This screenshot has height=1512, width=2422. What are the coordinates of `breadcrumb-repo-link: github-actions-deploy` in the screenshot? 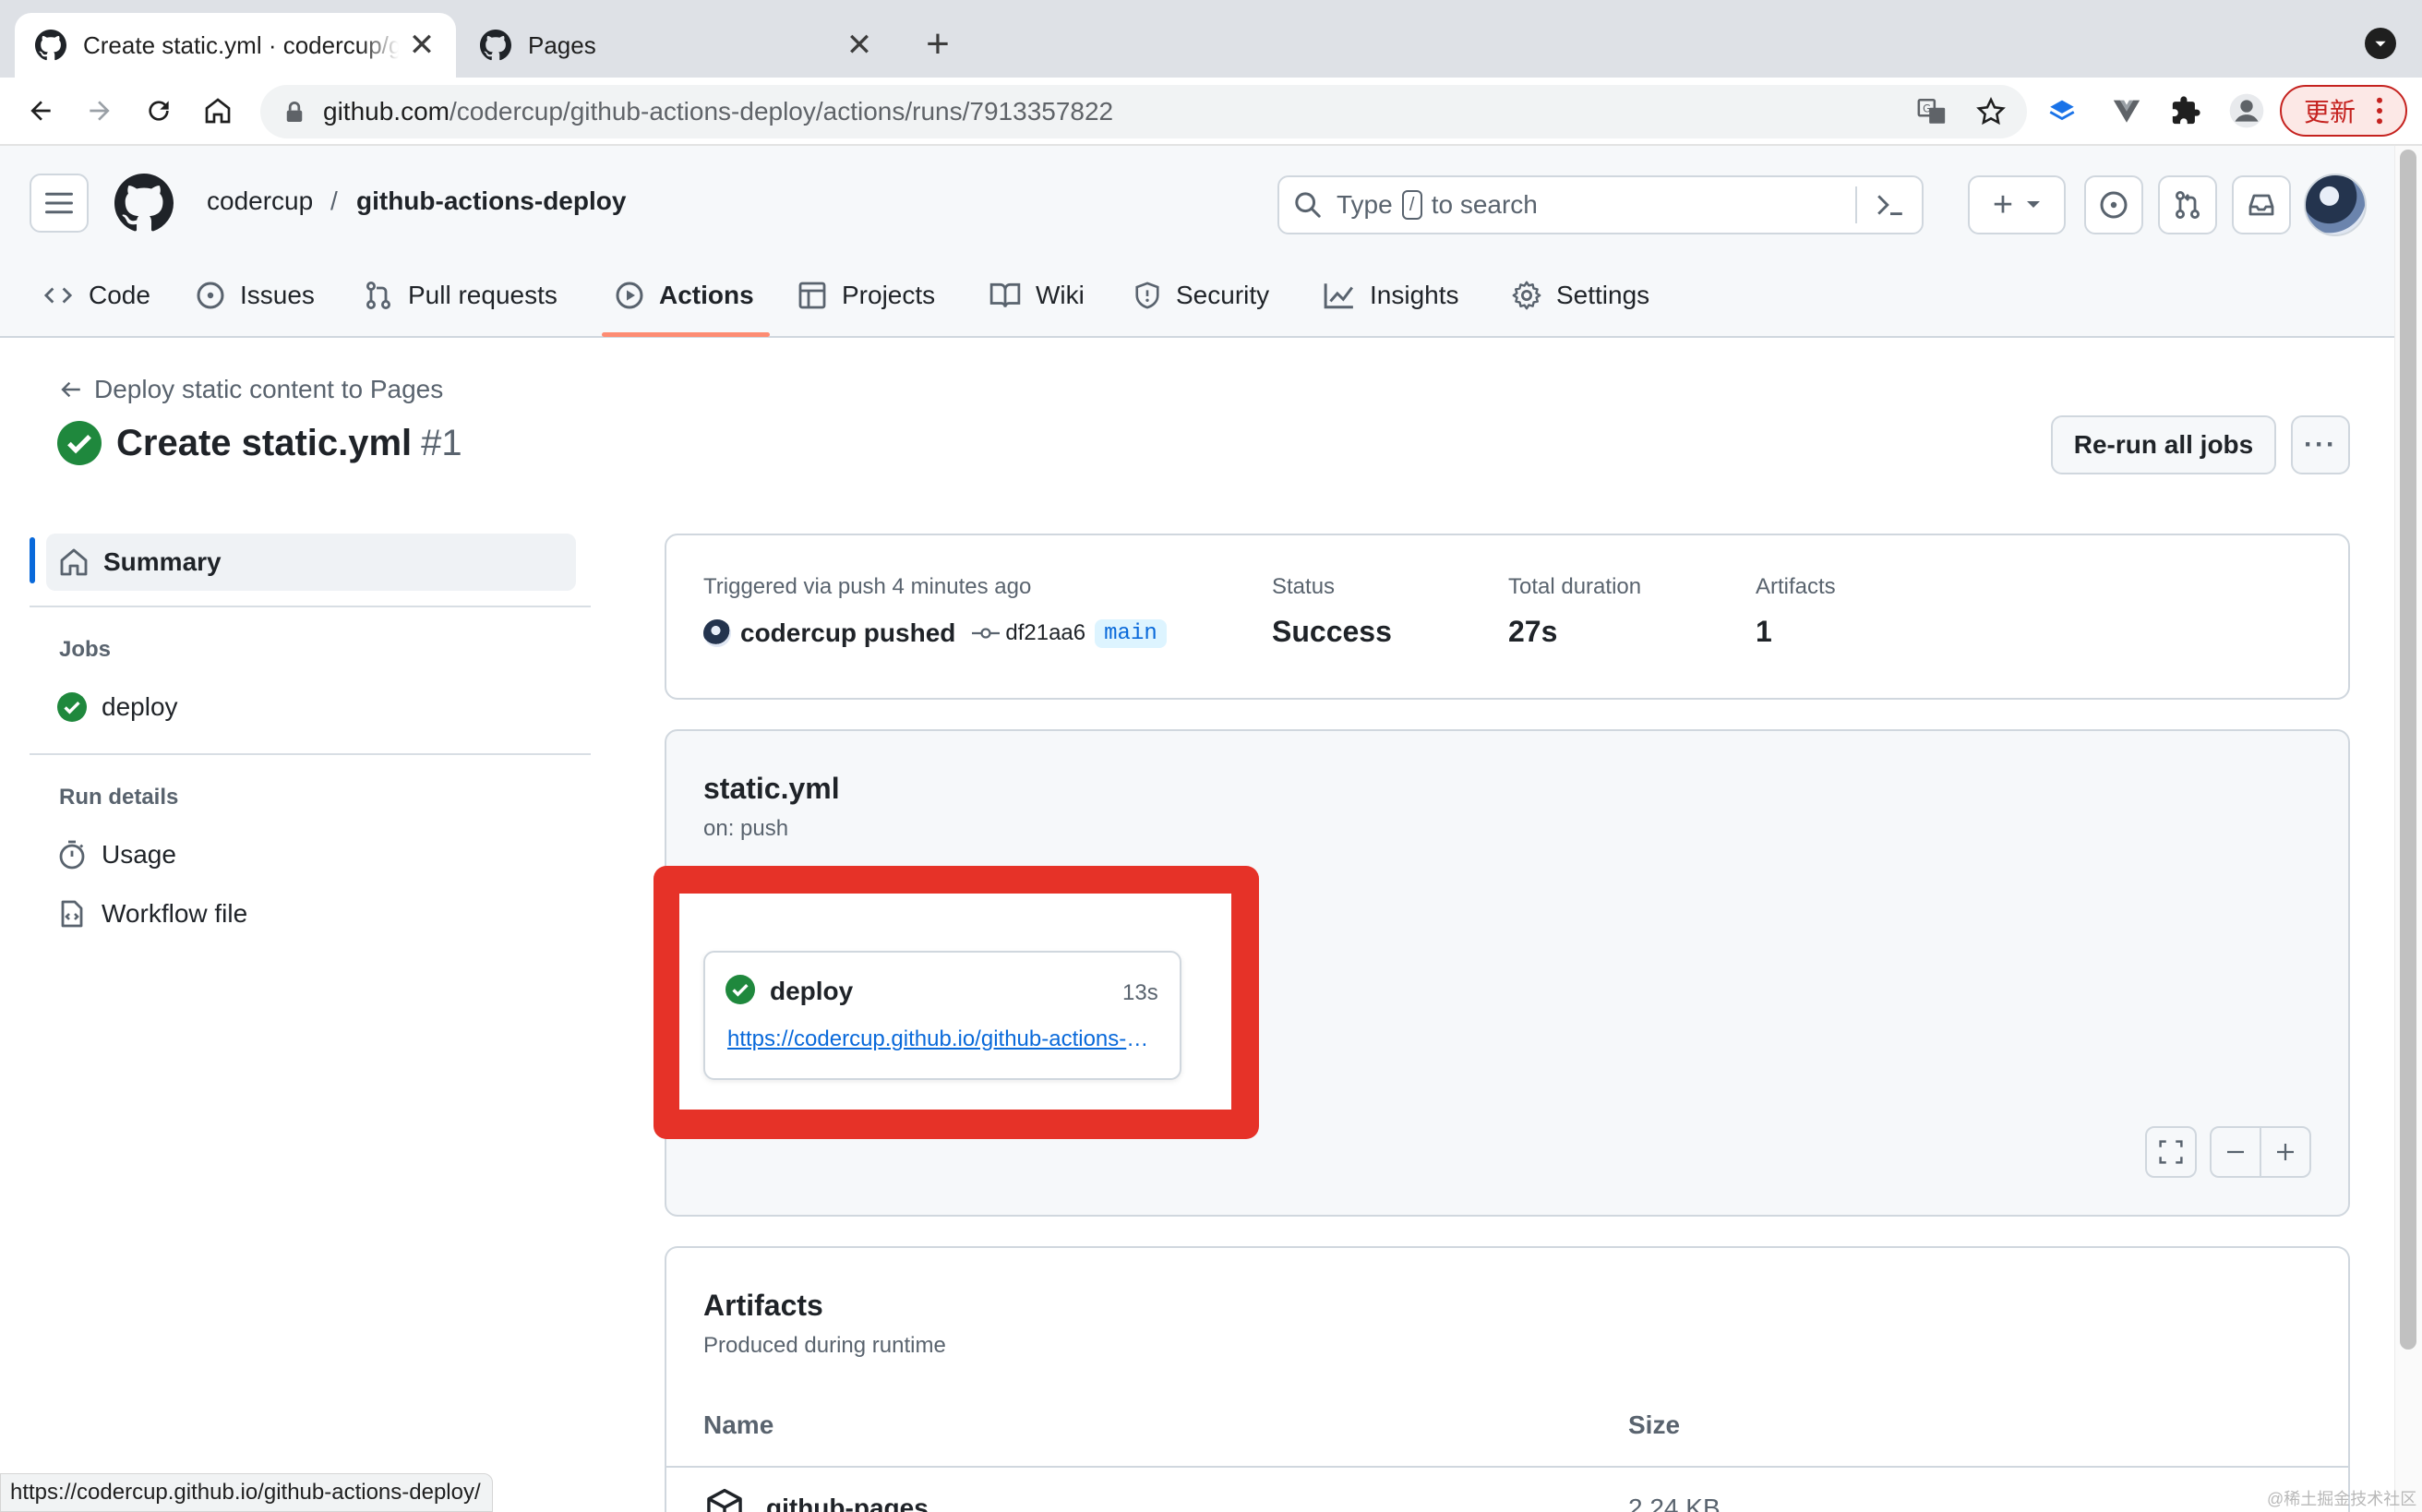 It's located at (491, 201).